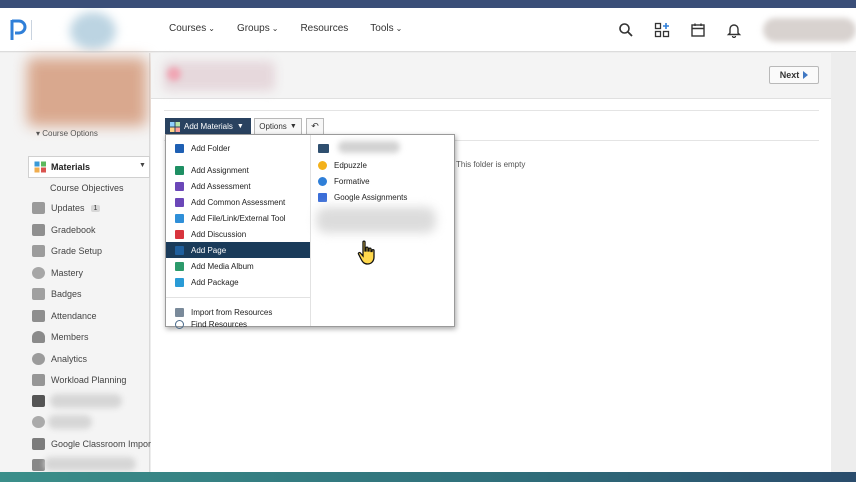  I want to click on menu-item-add-folder: Add Folder, so click(238, 148).